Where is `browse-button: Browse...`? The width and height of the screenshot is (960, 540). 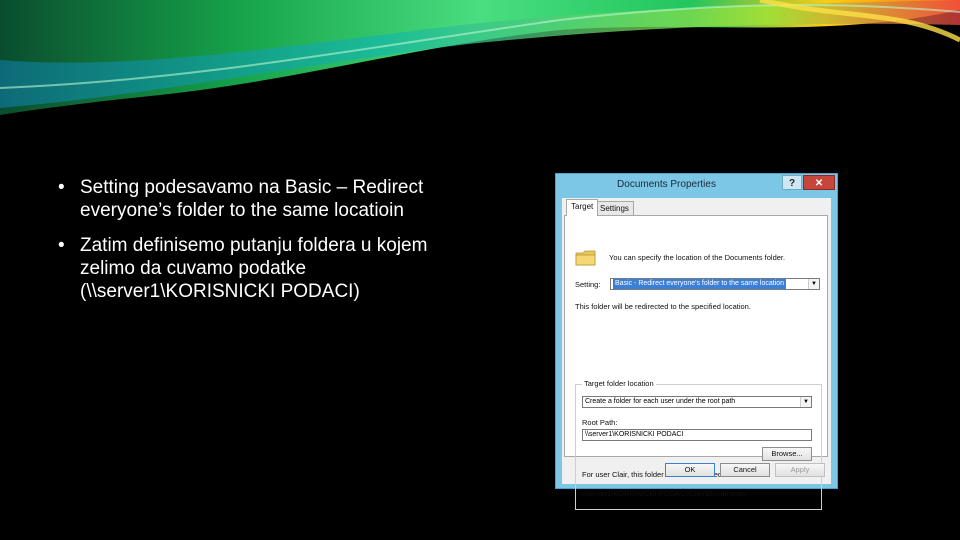 browse-button: Browse... is located at coordinates (787, 454).